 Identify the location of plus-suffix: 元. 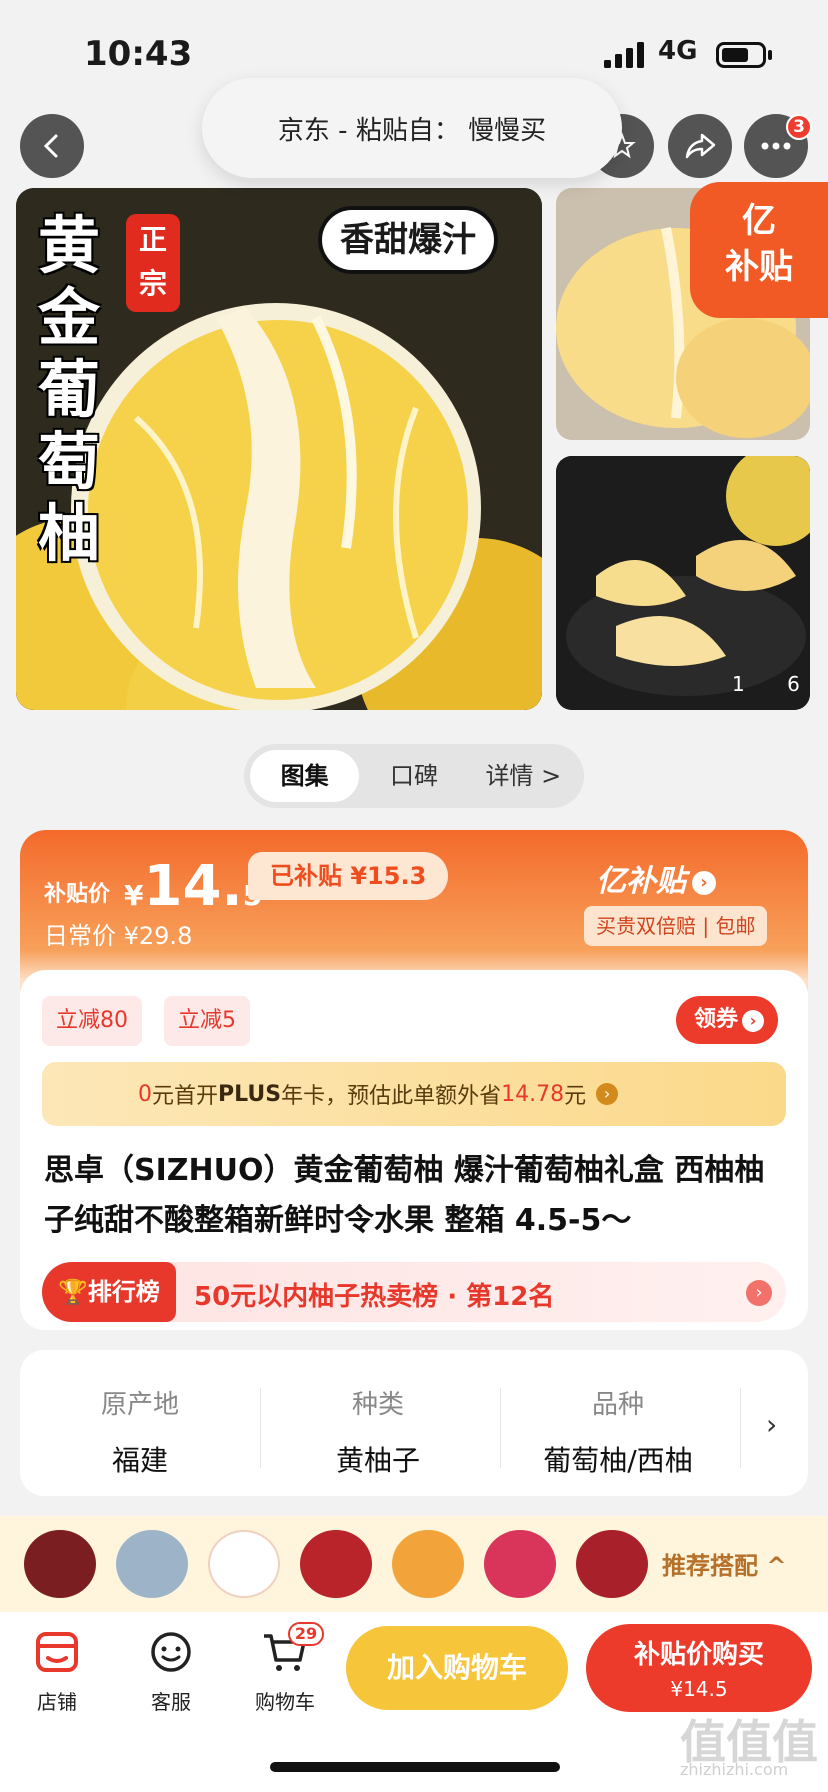
(575, 1096).